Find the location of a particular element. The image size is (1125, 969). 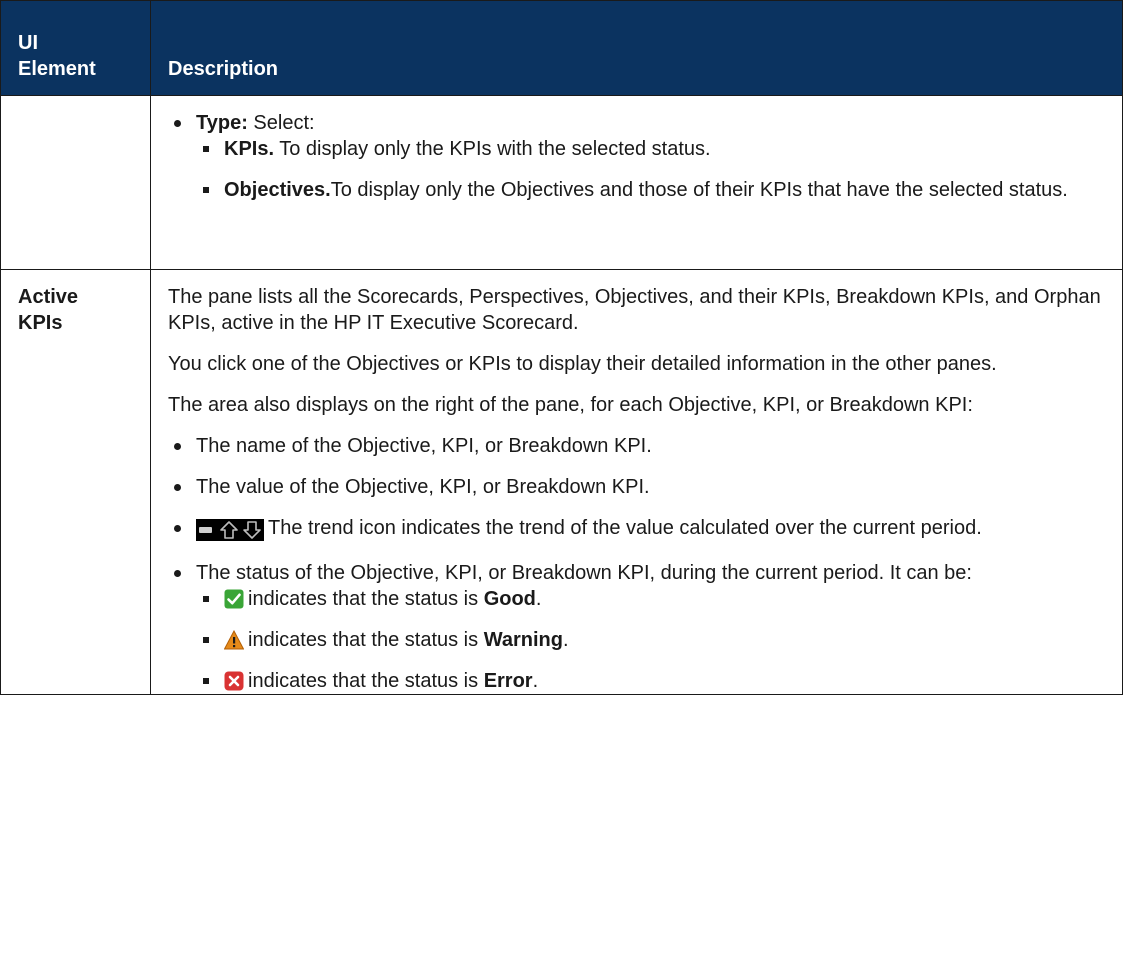

option-kpis-label: KPIs. is located at coordinates (249, 149).